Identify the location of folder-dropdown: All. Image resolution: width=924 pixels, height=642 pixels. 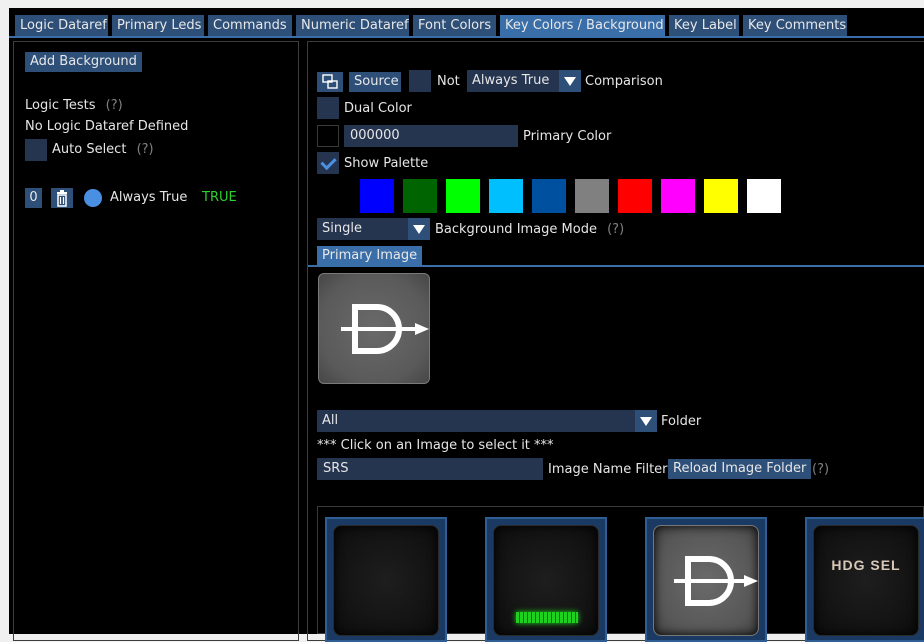
(487, 421).